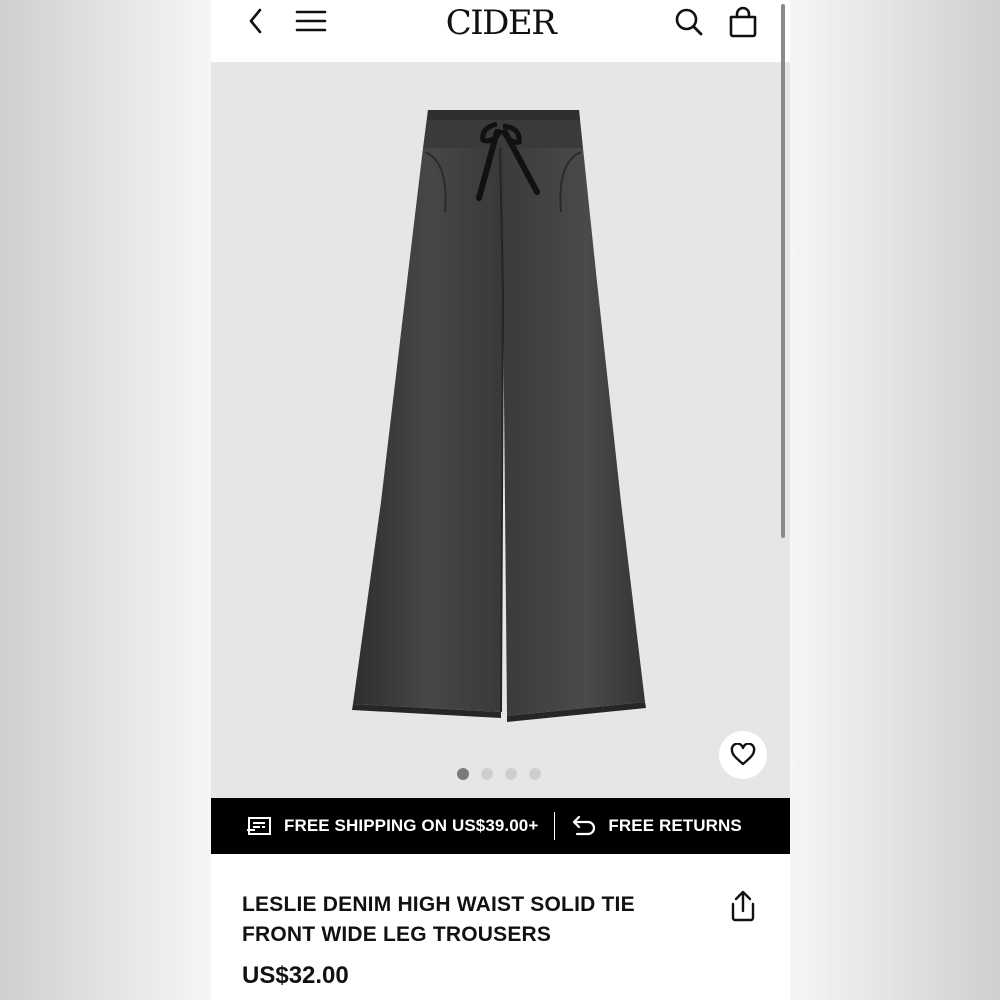  I want to click on wishlist-button, so click(743, 755).